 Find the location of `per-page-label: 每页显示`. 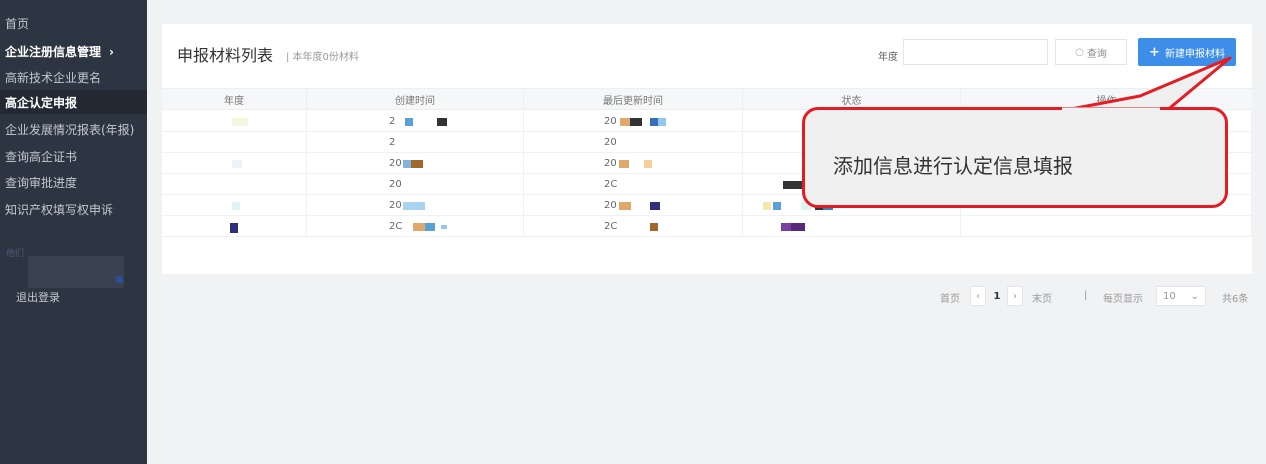

per-page-label: 每页显示 is located at coordinates (1123, 299).